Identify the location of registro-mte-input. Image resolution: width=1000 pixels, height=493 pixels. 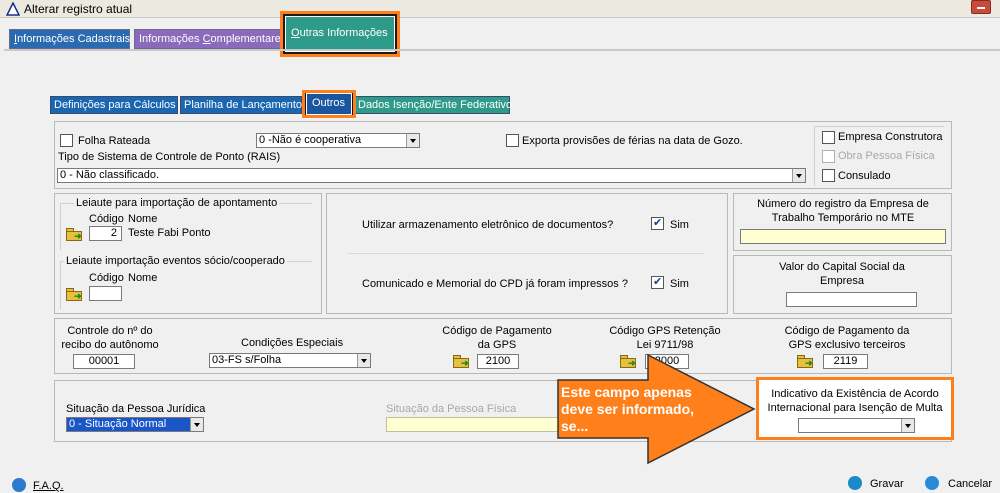
(843, 236).